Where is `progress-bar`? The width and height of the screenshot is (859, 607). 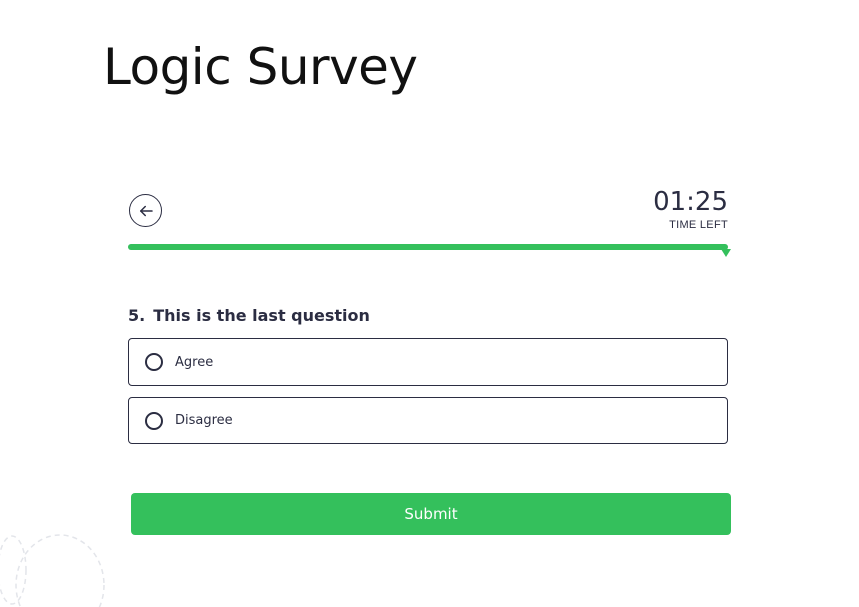
progress-bar is located at coordinates (428, 247).